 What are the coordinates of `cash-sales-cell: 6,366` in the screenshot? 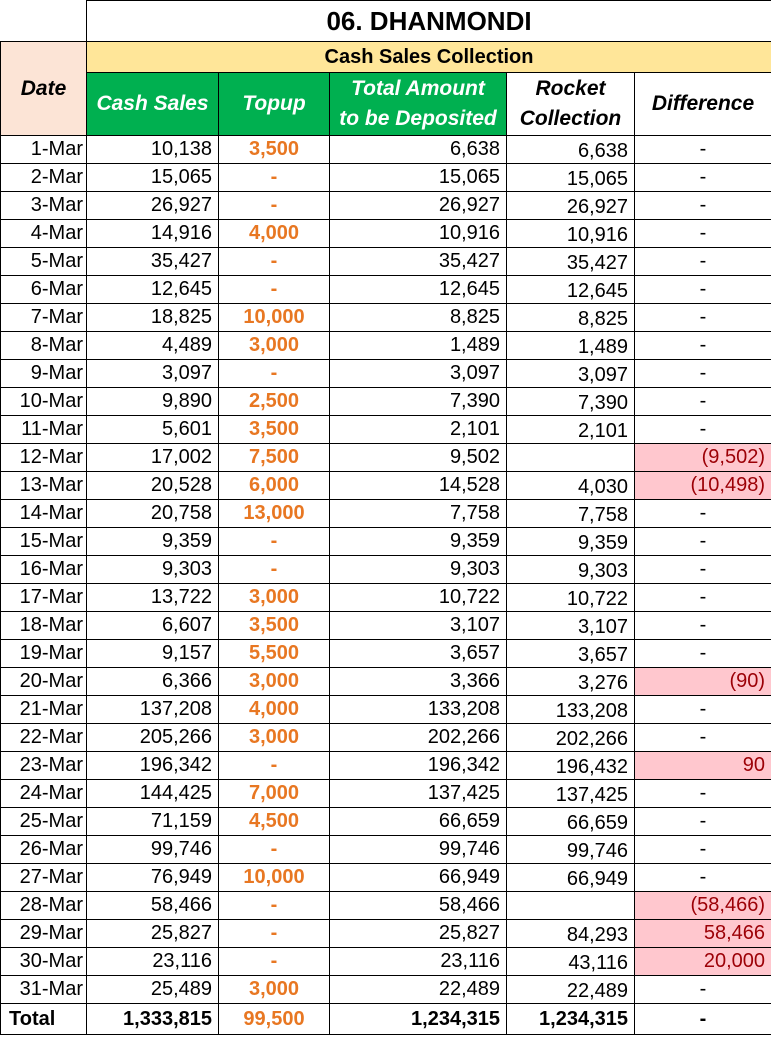 It's located at (152, 681).